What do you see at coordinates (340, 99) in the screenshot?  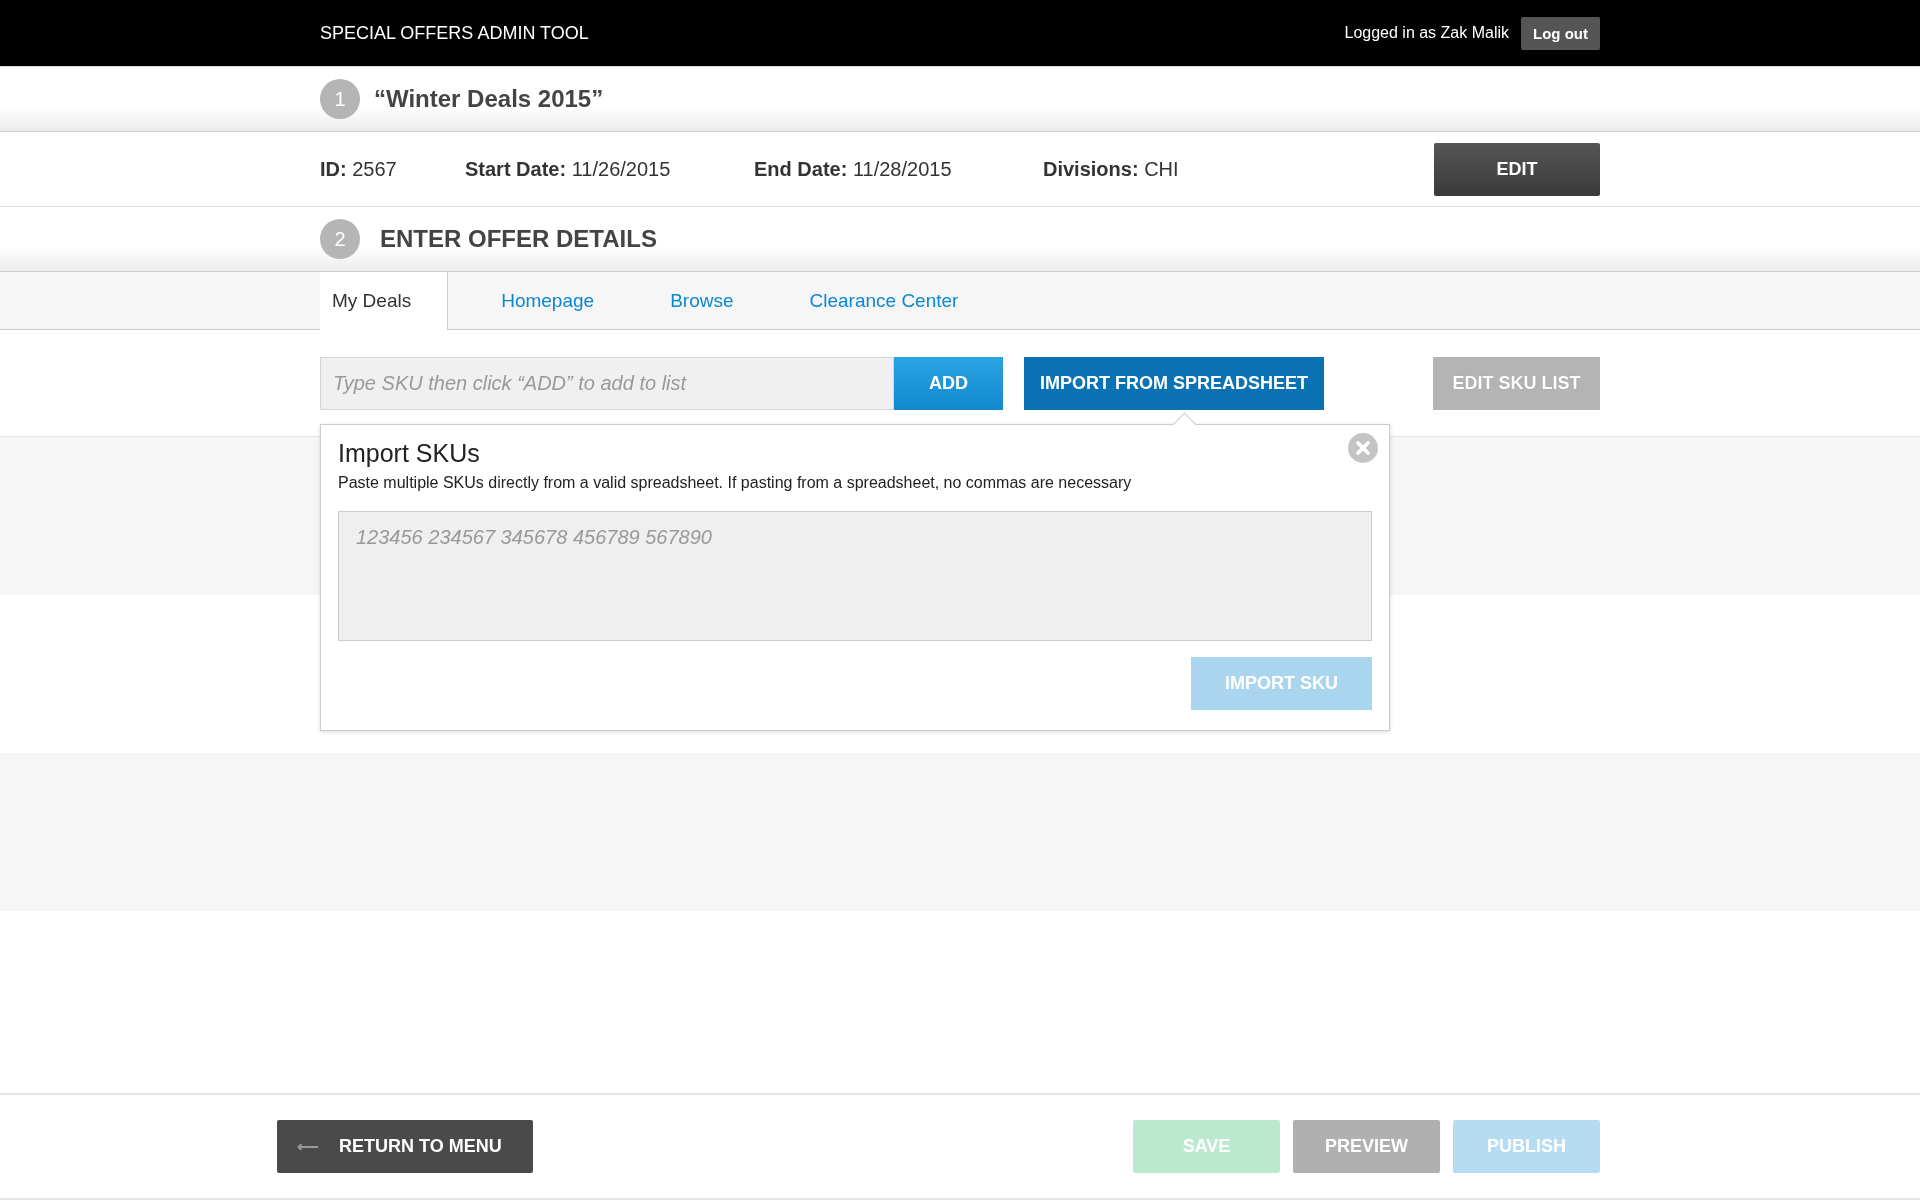 I see `step-number-badge: 1` at bounding box center [340, 99].